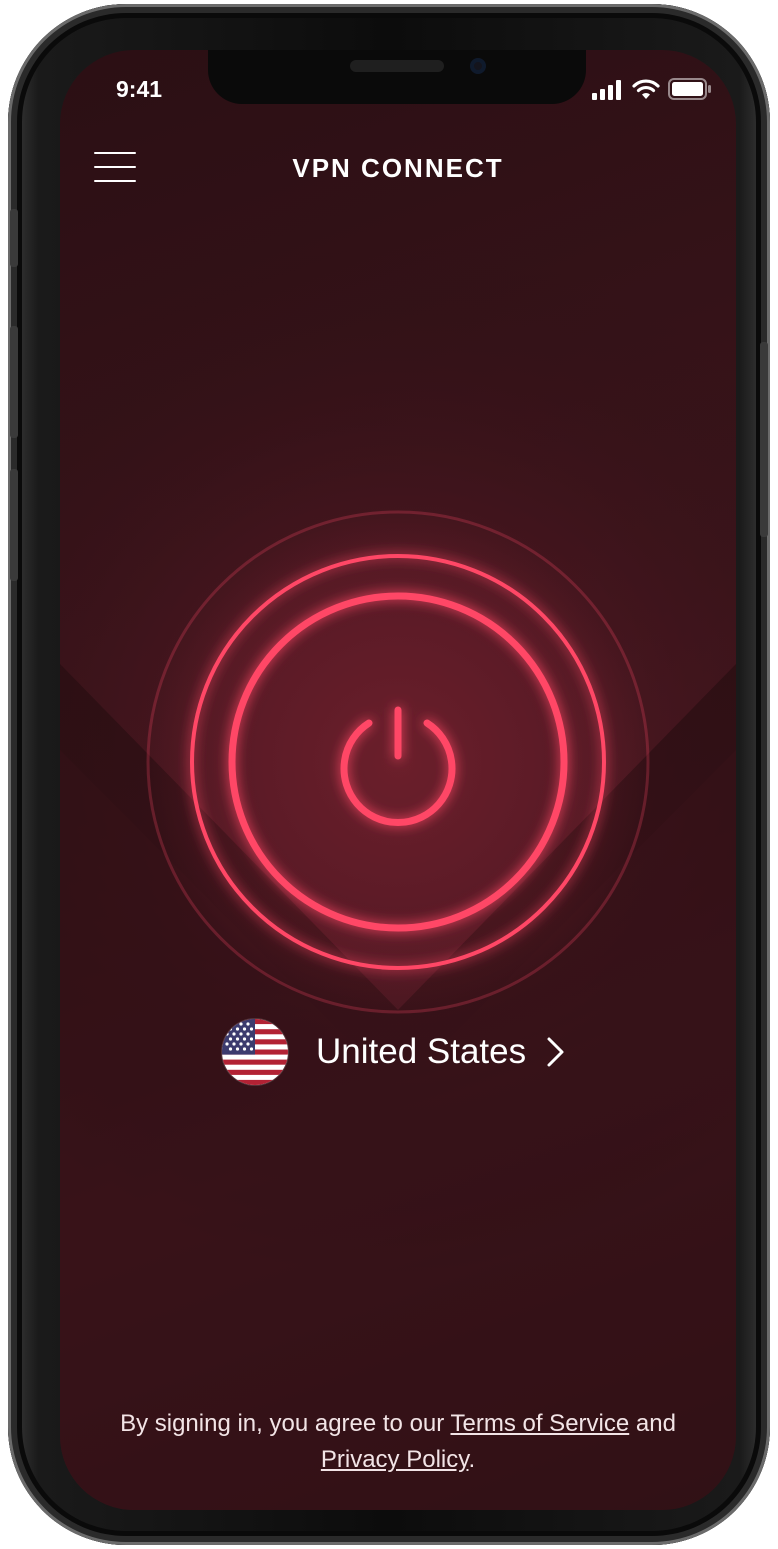 This screenshot has width=778, height=1549. Describe the element at coordinates (764, 439) in the screenshot. I see `side-button` at that location.